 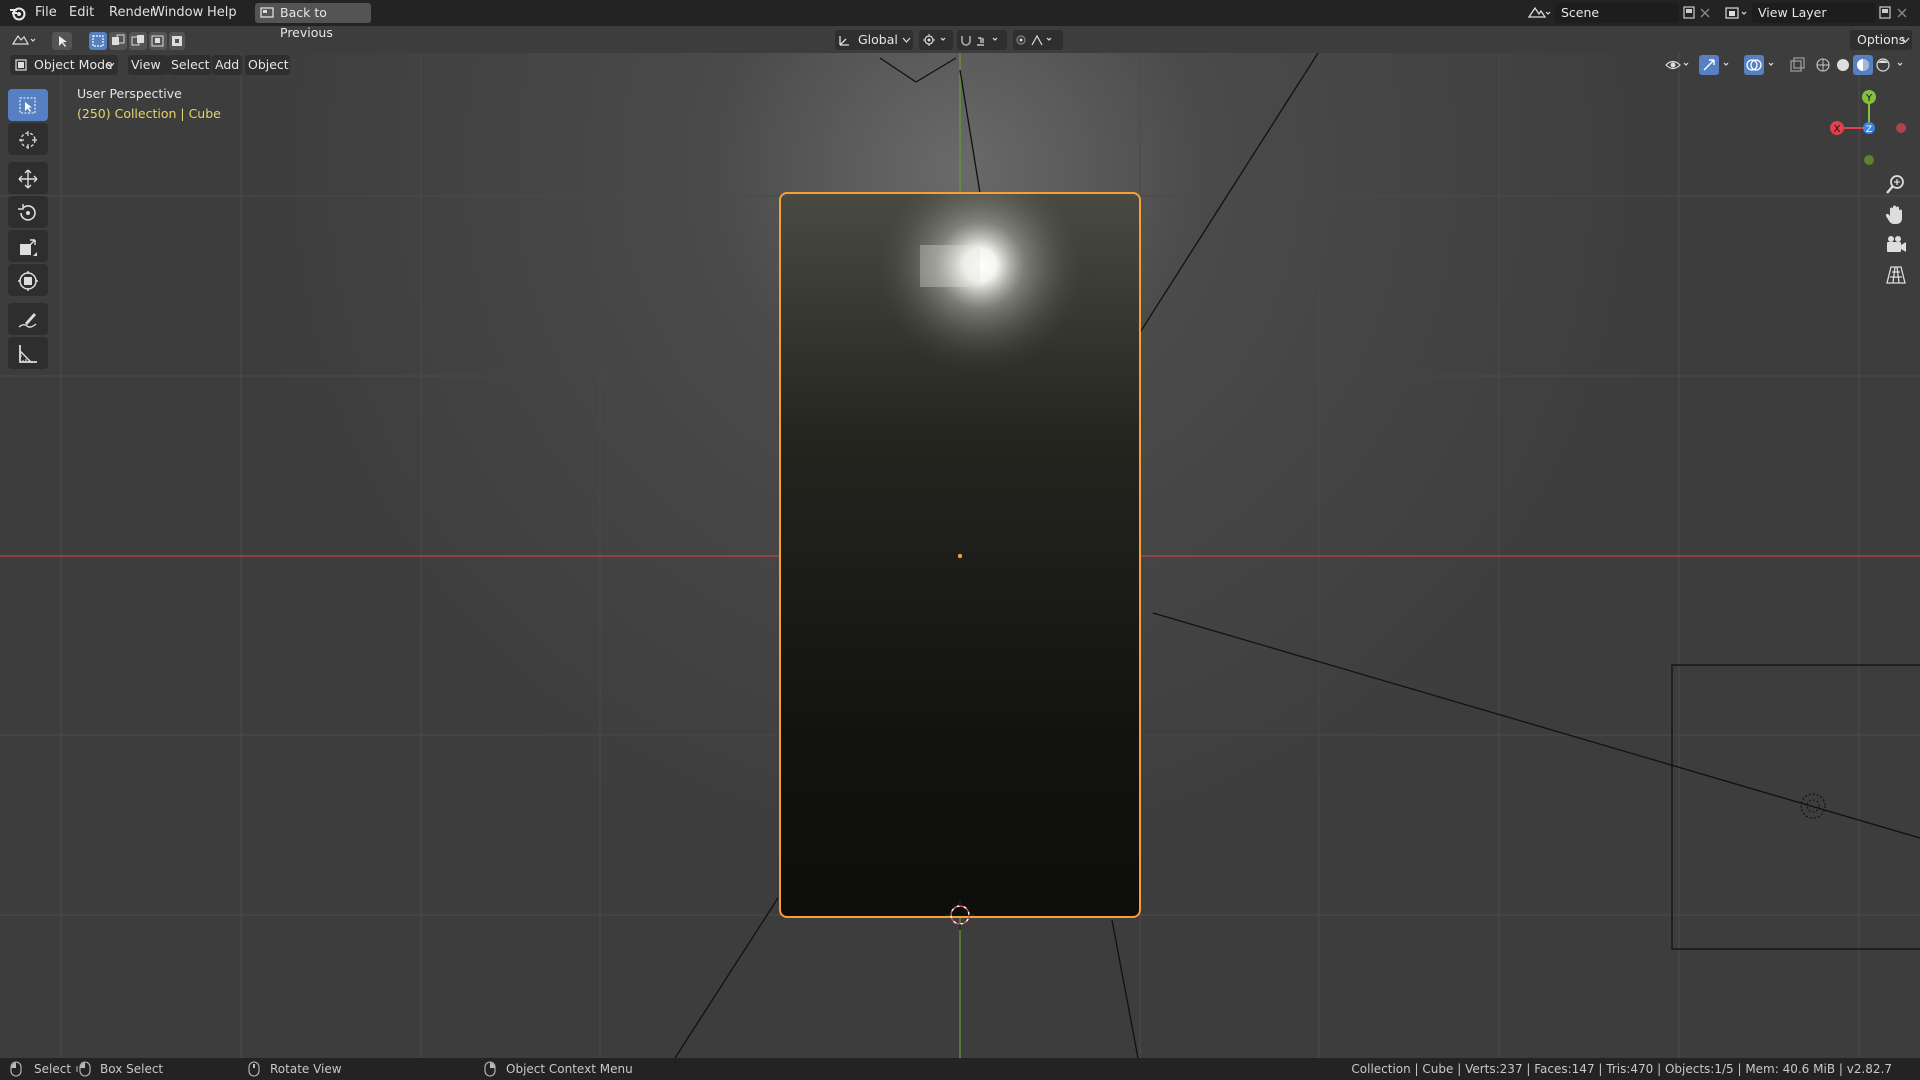 What do you see at coordinates (132, 1069) in the screenshot?
I see `status-box-select: Box Select` at bounding box center [132, 1069].